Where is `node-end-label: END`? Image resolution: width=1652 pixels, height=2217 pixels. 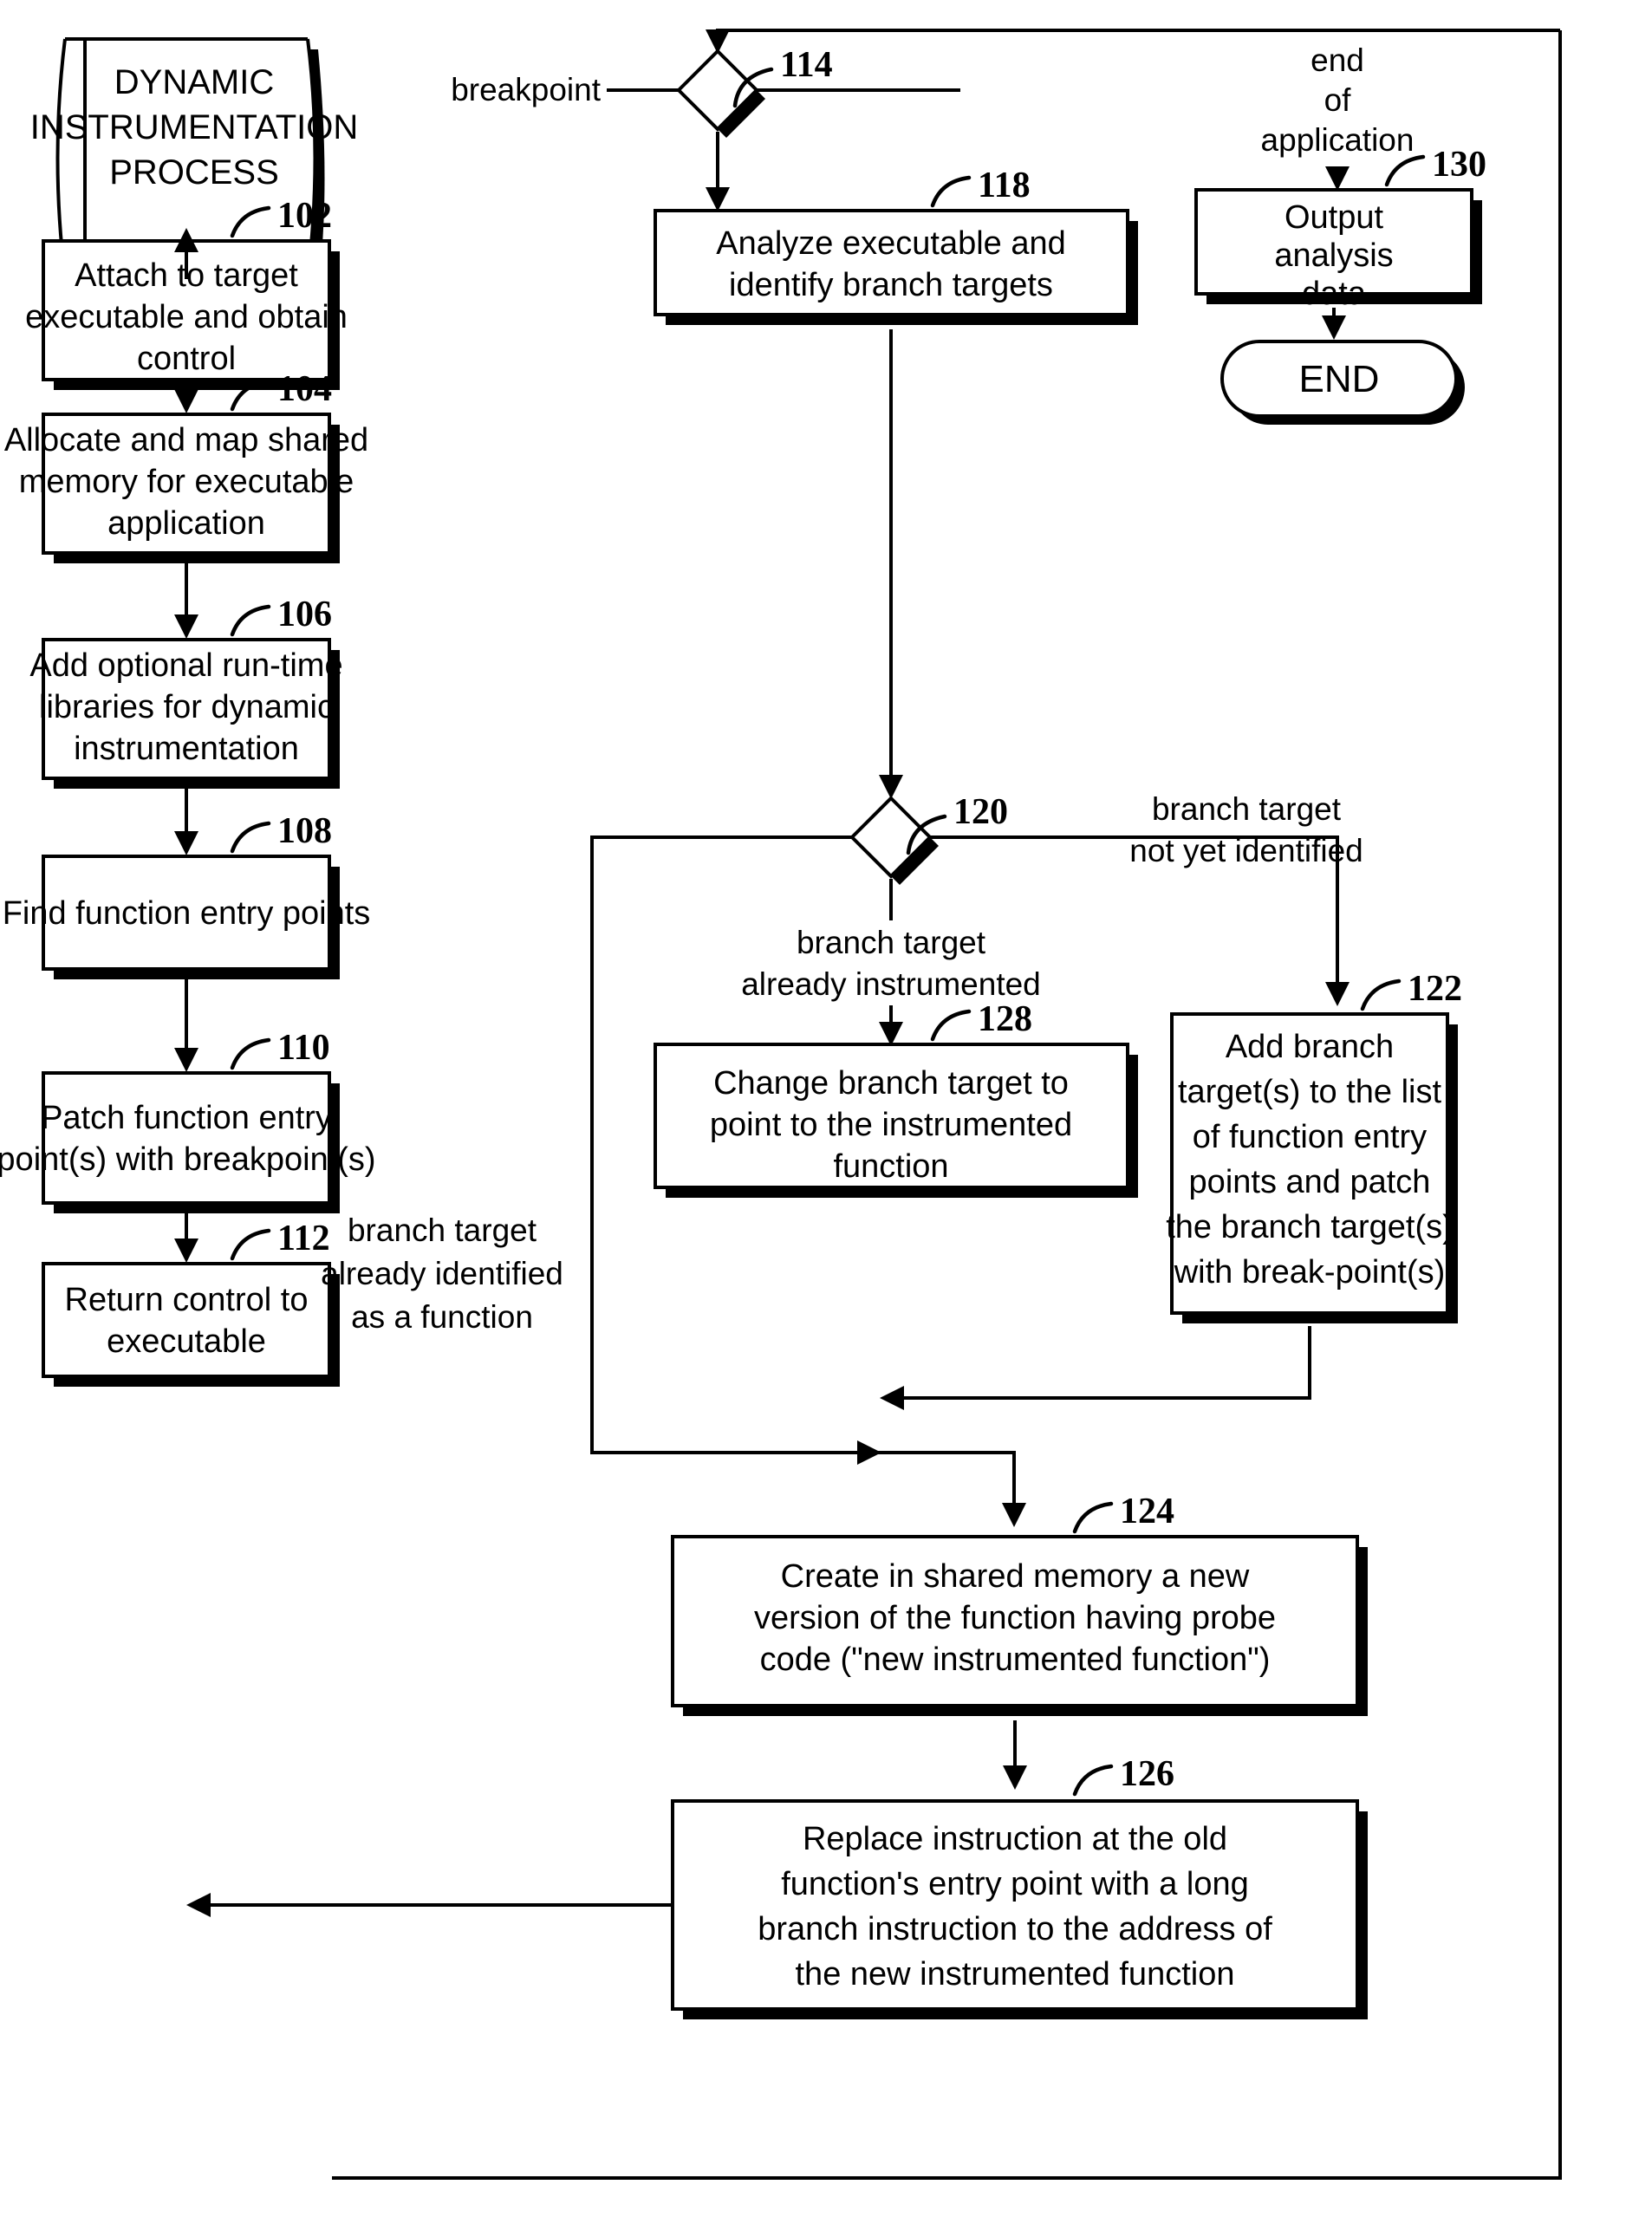
node-end-label: END is located at coordinates (1339, 379).